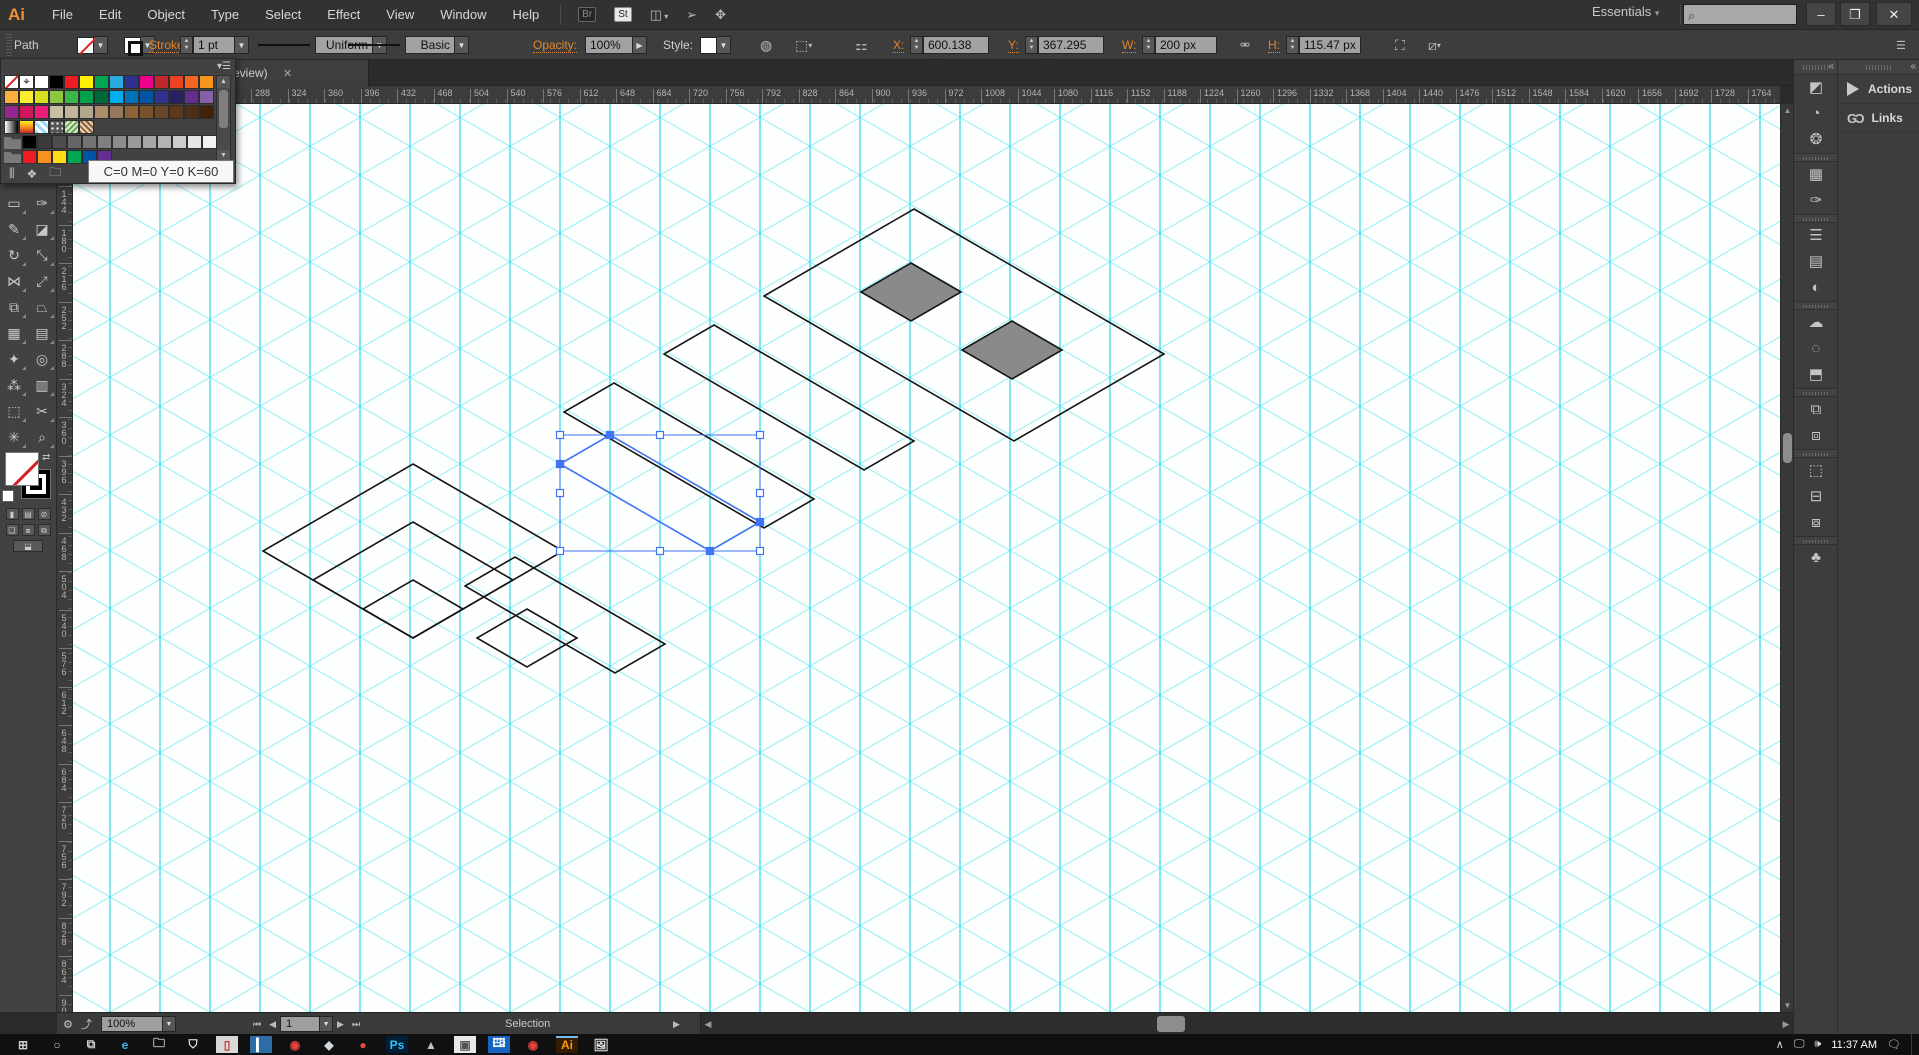 The image size is (1919, 1055). Describe the element at coordinates (14, 437) in the screenshot. I see `hand-tool: ✳` at that location.